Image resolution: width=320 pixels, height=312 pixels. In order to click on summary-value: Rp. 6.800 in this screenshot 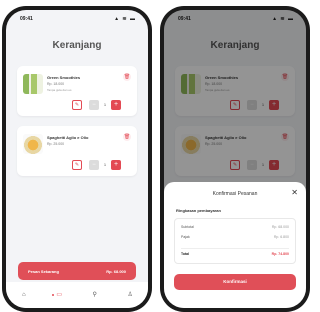, I will do `click(281, 237)`.